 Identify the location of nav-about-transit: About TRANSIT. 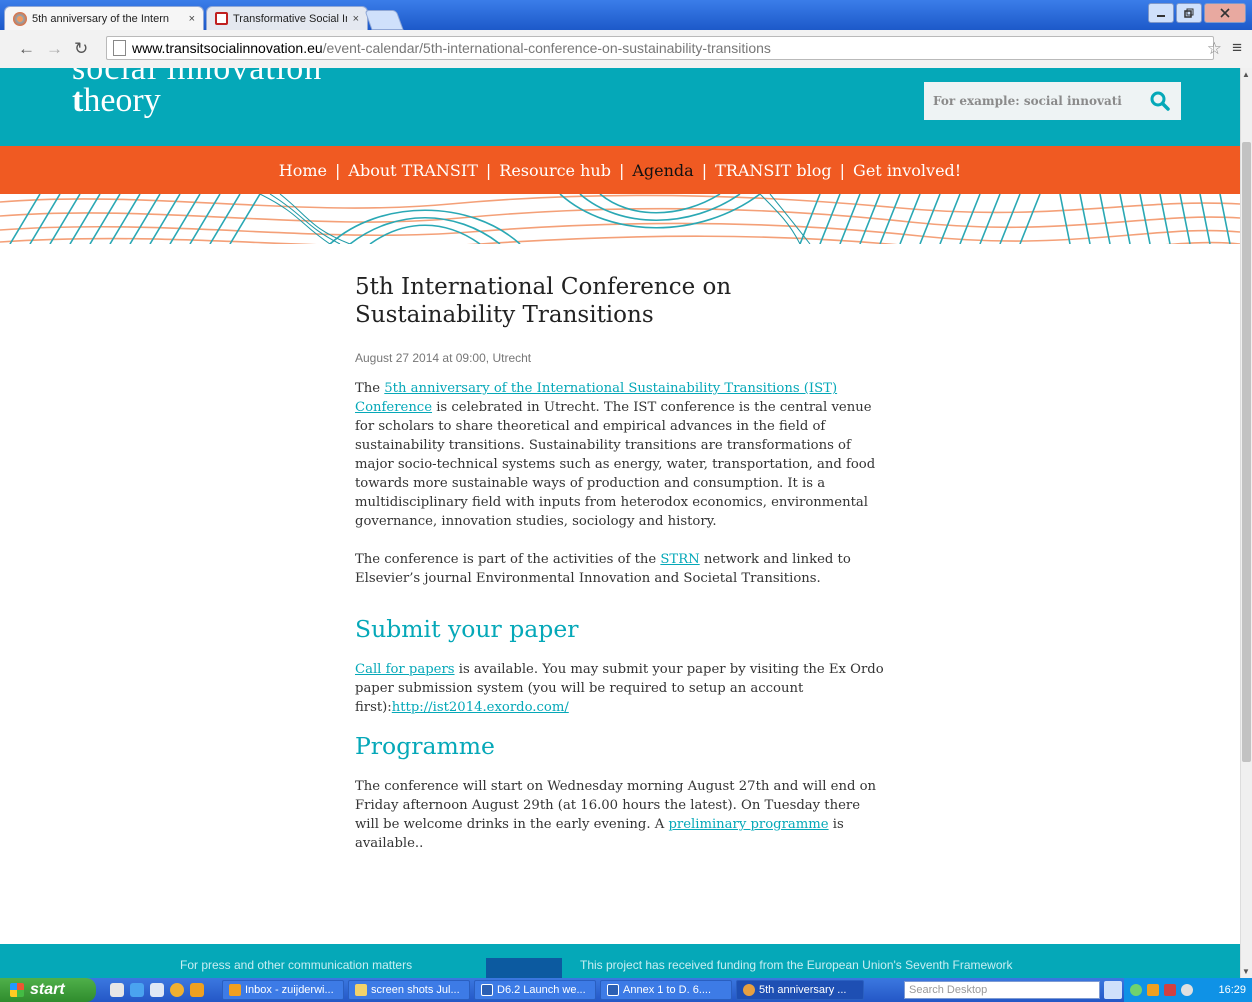
(412, 170).